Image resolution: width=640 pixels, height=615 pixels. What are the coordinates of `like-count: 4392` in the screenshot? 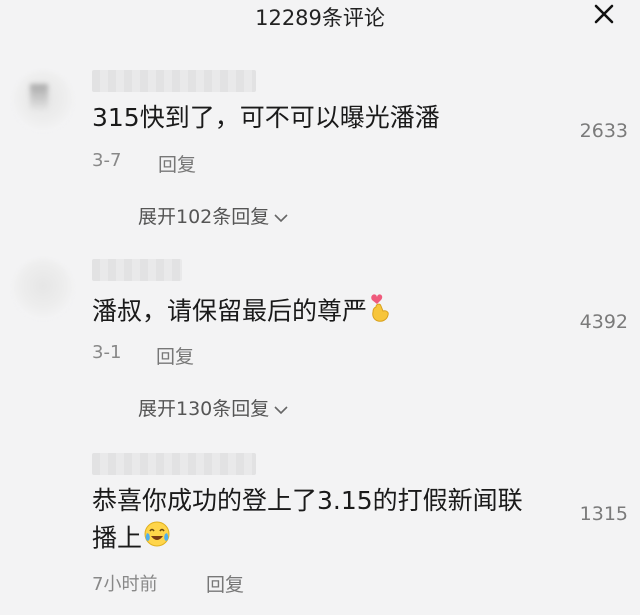 It's located at (604, 322).